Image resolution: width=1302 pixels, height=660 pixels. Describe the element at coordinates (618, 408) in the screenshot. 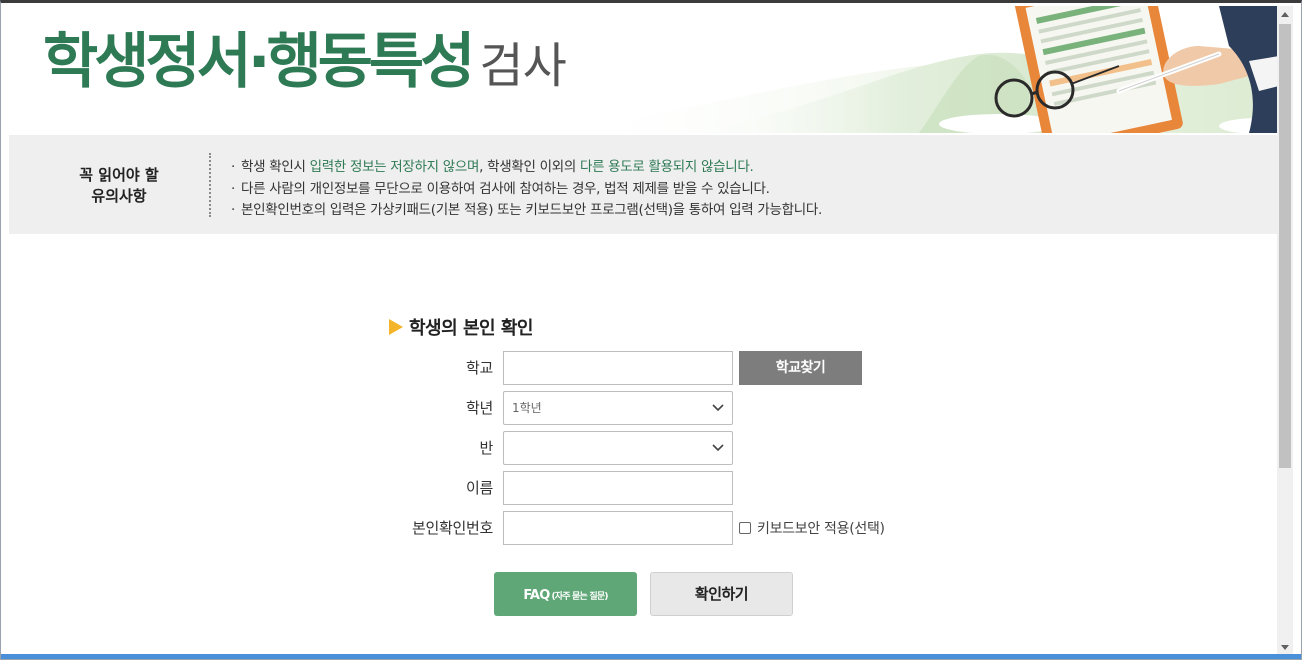

I see `grade-select: 1학년` at that location.